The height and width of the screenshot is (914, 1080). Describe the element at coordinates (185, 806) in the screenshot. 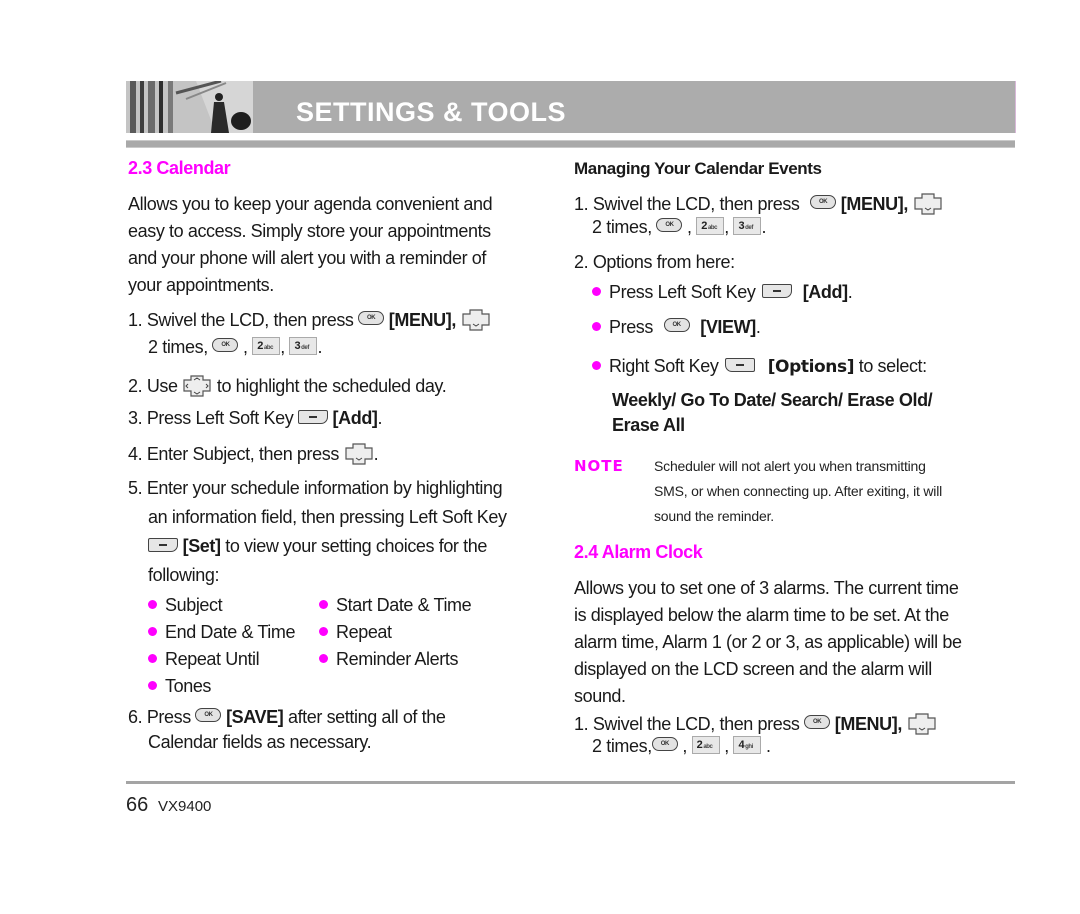

I see `model-name: VX9400` at that location.